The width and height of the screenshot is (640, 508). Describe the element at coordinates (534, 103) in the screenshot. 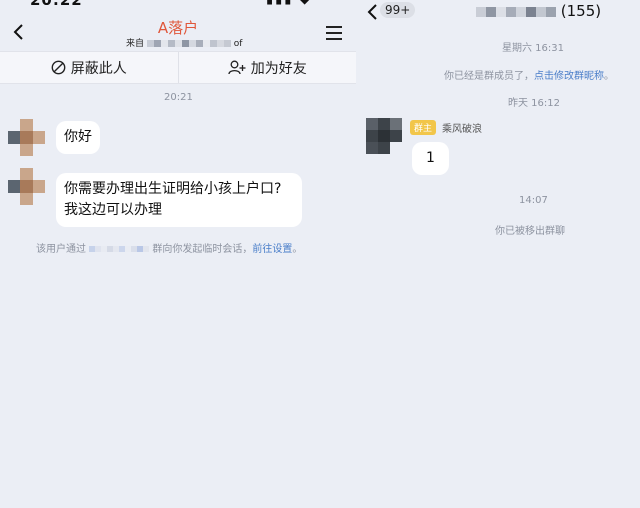

I see `message-timestamp: 昨天 16:12` at that location.